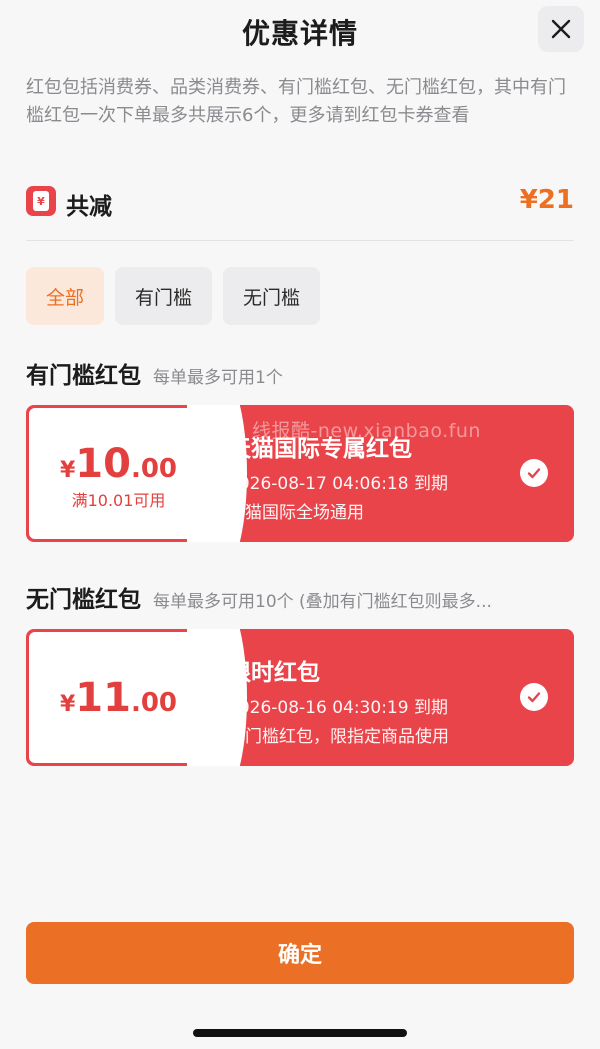 Image resolution: width=600 pixels, height=1049 pixels. I want to click on section-name: 有门槛红包, so click(83, 375).